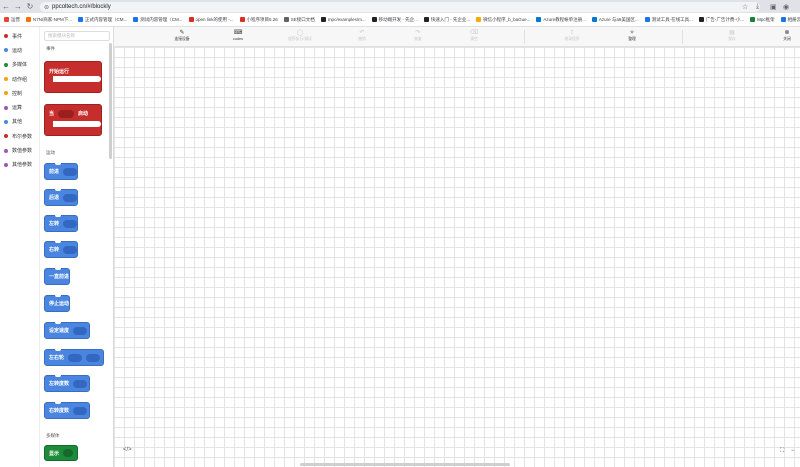  I want to click on category-label: 事件, so click(17, 36).